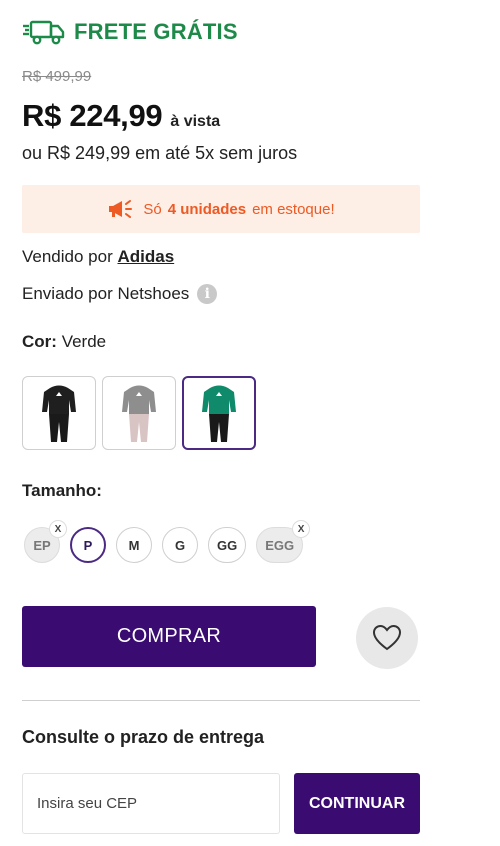 This screenshot has width=500, height=846. I want to click on old-price: R$ 499,99, so click(57, 76).